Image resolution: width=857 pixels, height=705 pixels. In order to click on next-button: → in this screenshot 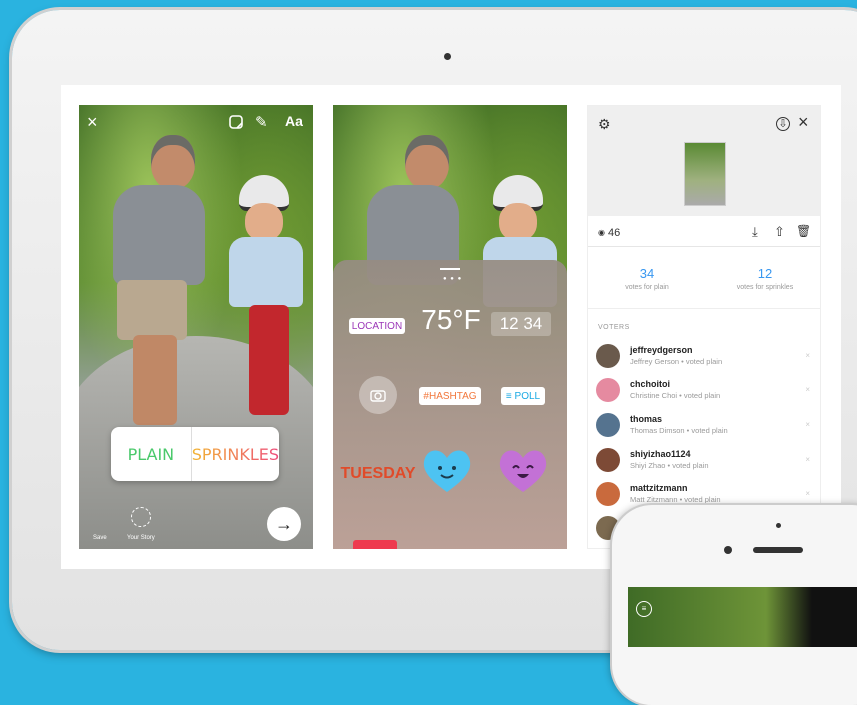, I will do `click(284, 524)`.